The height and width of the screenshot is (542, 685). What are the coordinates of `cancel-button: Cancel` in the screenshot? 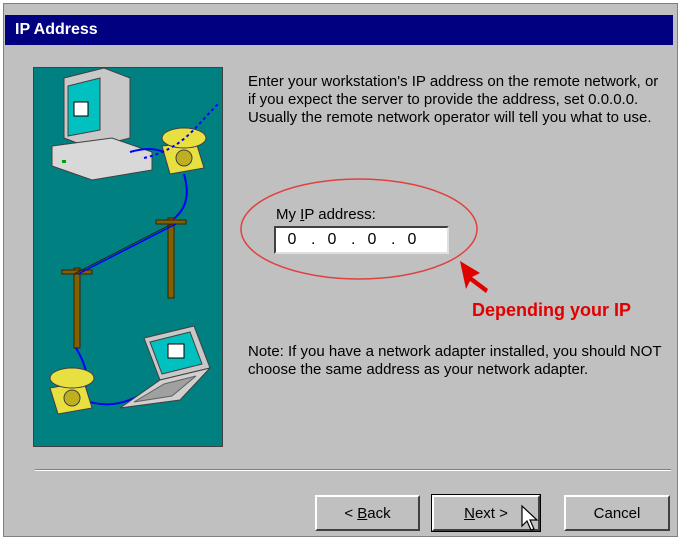 It's located at (617, 513).